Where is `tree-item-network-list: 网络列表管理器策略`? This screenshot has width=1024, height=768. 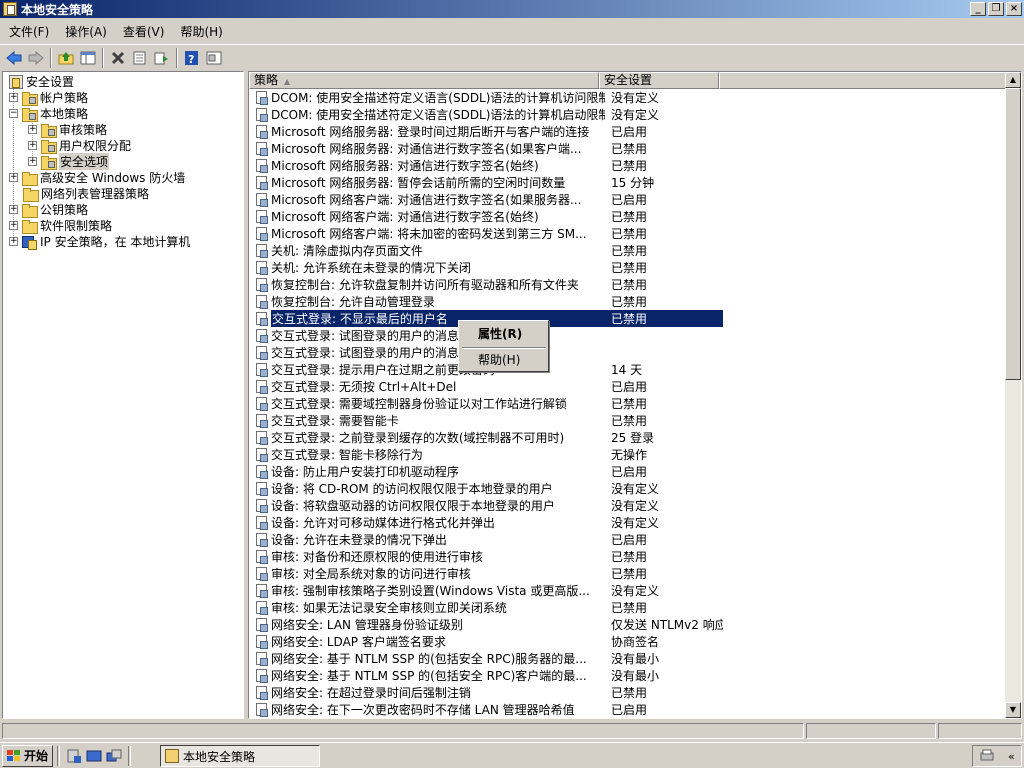
tree-item-network-list: 网络列表管理器策略 is located at coordinates (85, 193).